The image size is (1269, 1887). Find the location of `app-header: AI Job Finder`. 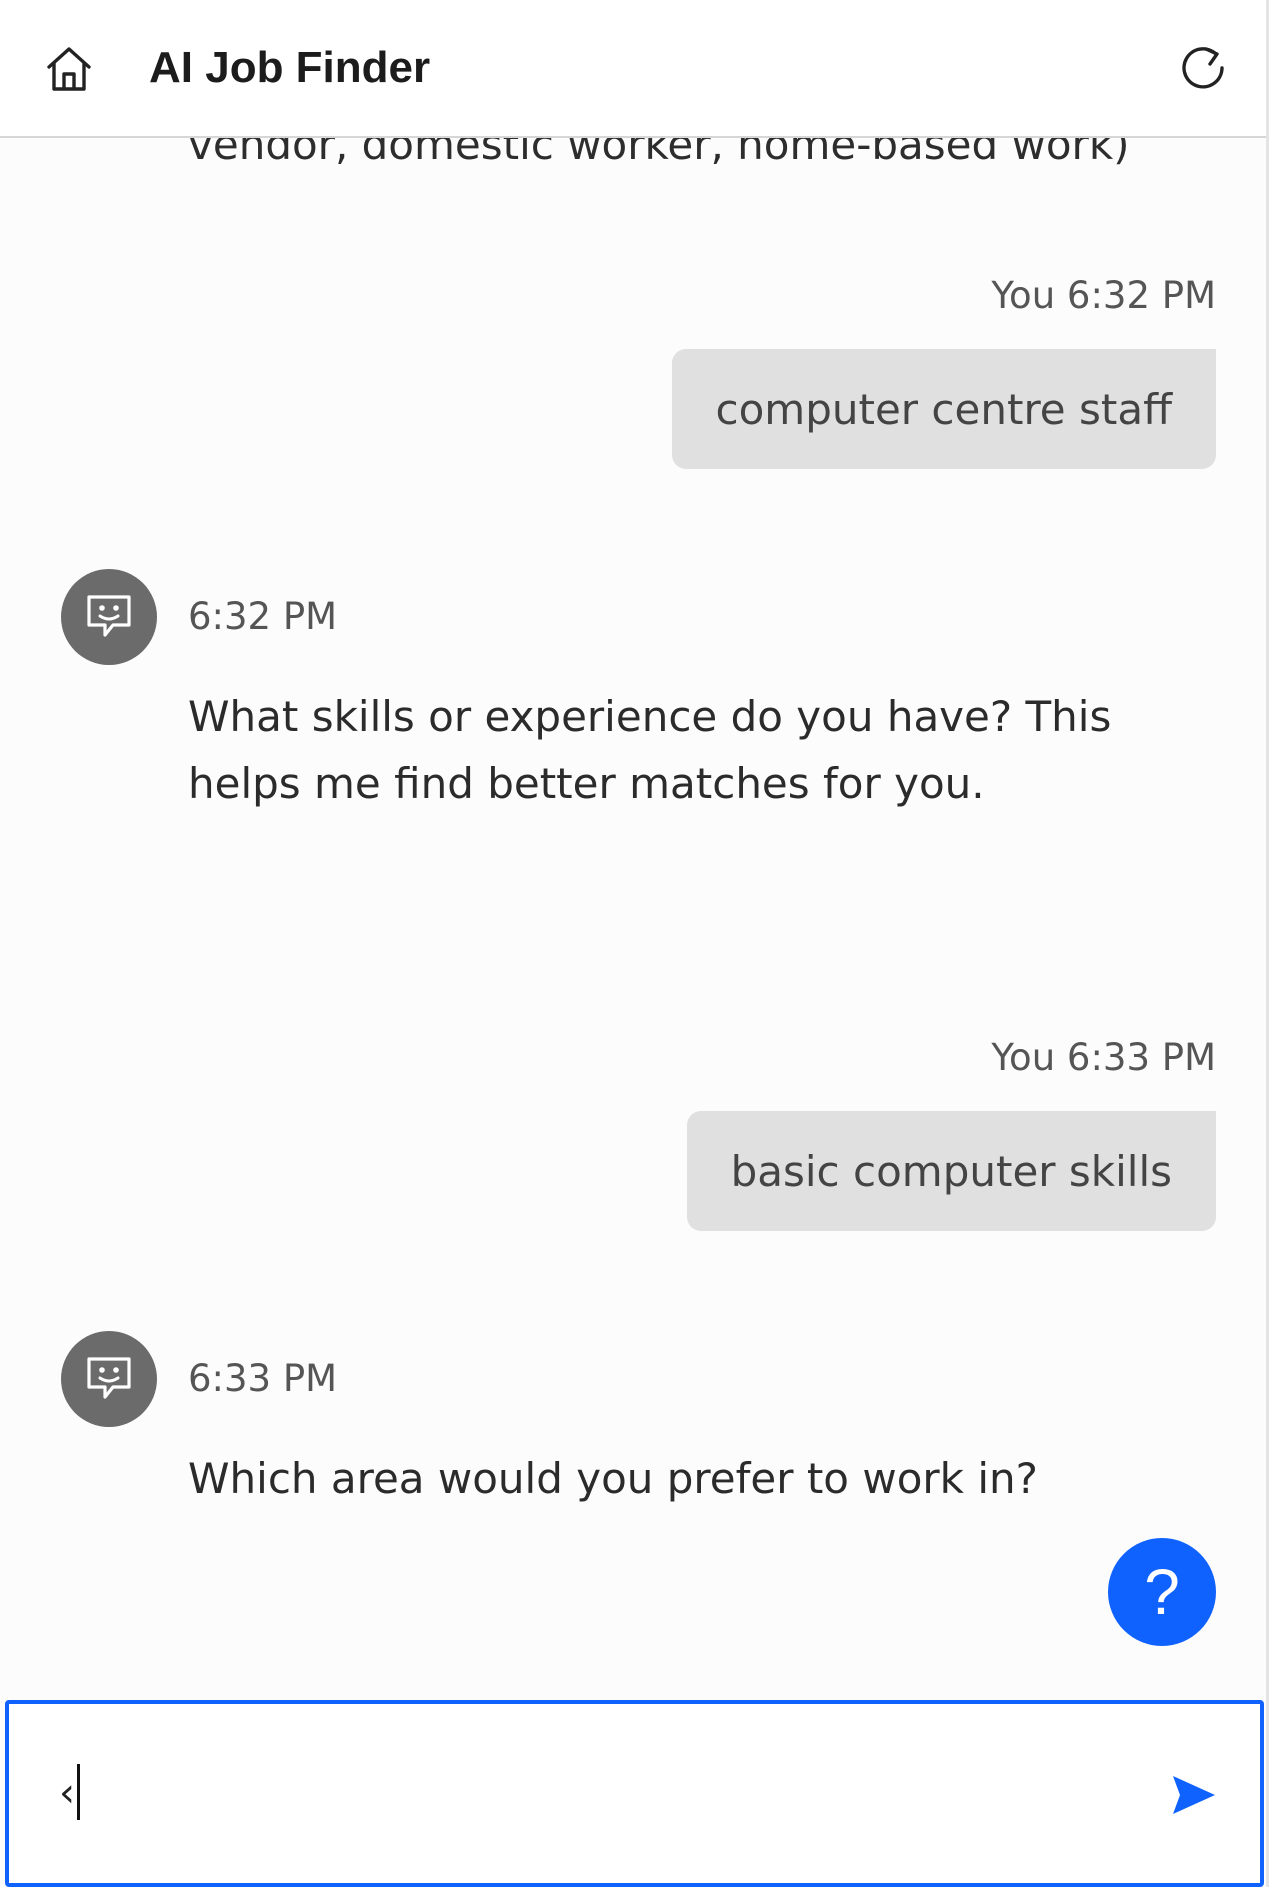

app-header: AI Job Finder is located at coordinates (633, 69).